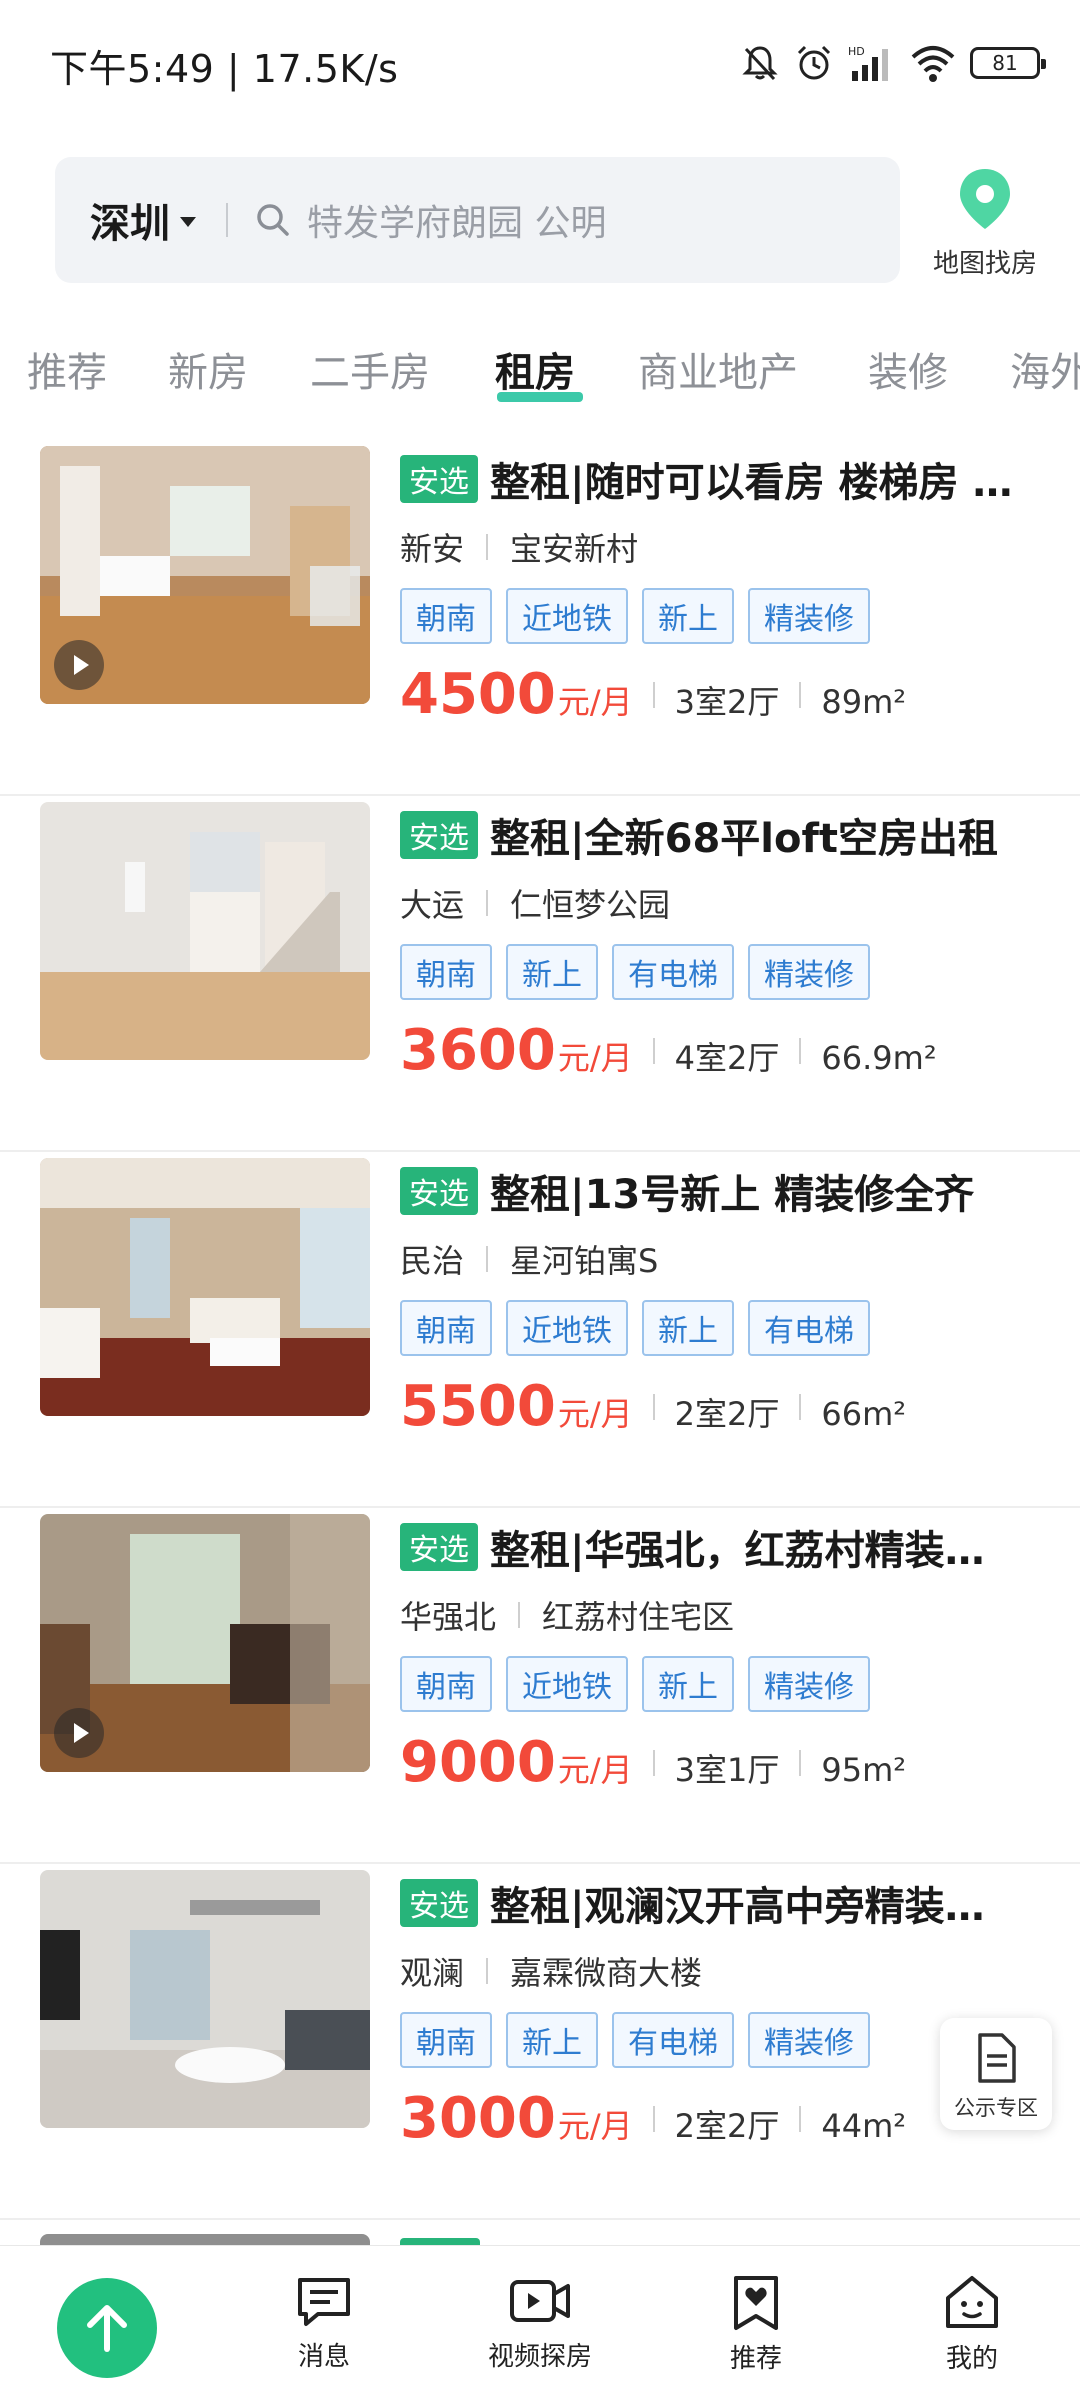 The image size is (1080, 2400). I want to click on tab-second-hand: 二手房, so click(370, 369).